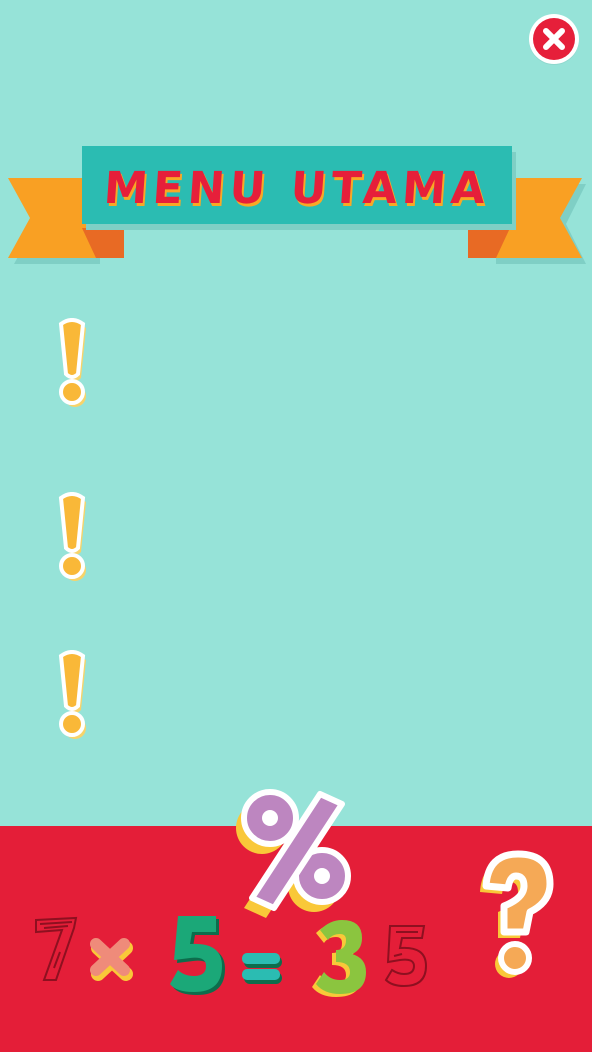 The width and height of the screenshot is (592, 1052). Describe the element at coordinates (111, 959) in the screenshot. I see `multiply-icon` at that location.